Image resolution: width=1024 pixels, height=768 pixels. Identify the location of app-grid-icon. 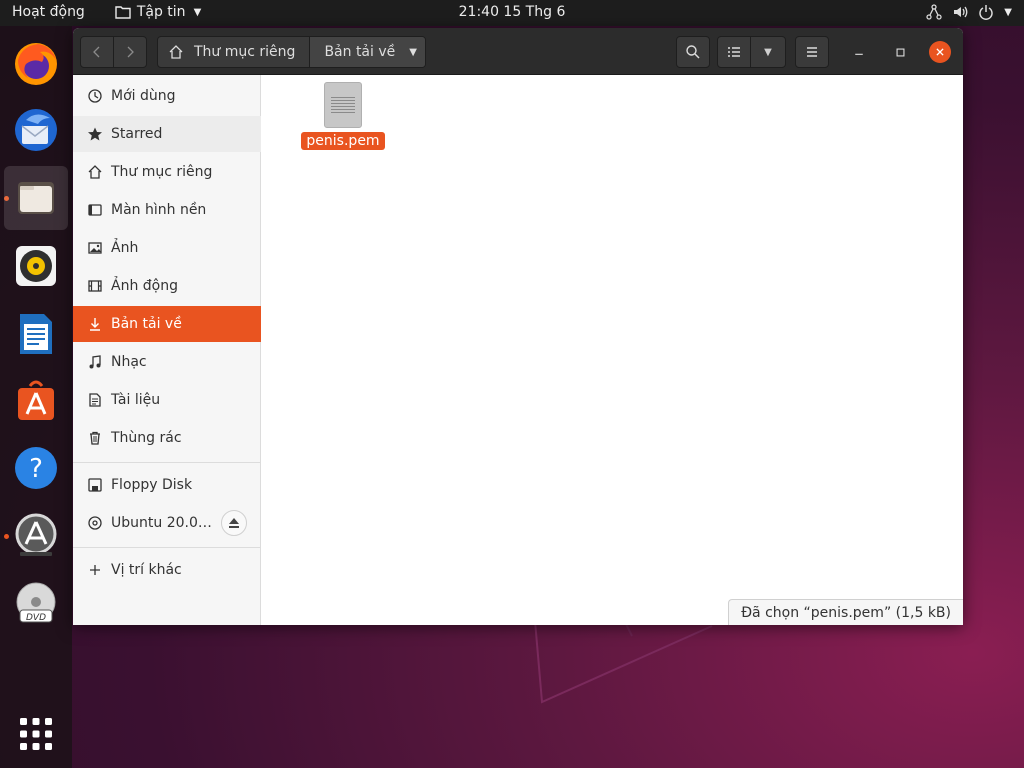
(36, 734).